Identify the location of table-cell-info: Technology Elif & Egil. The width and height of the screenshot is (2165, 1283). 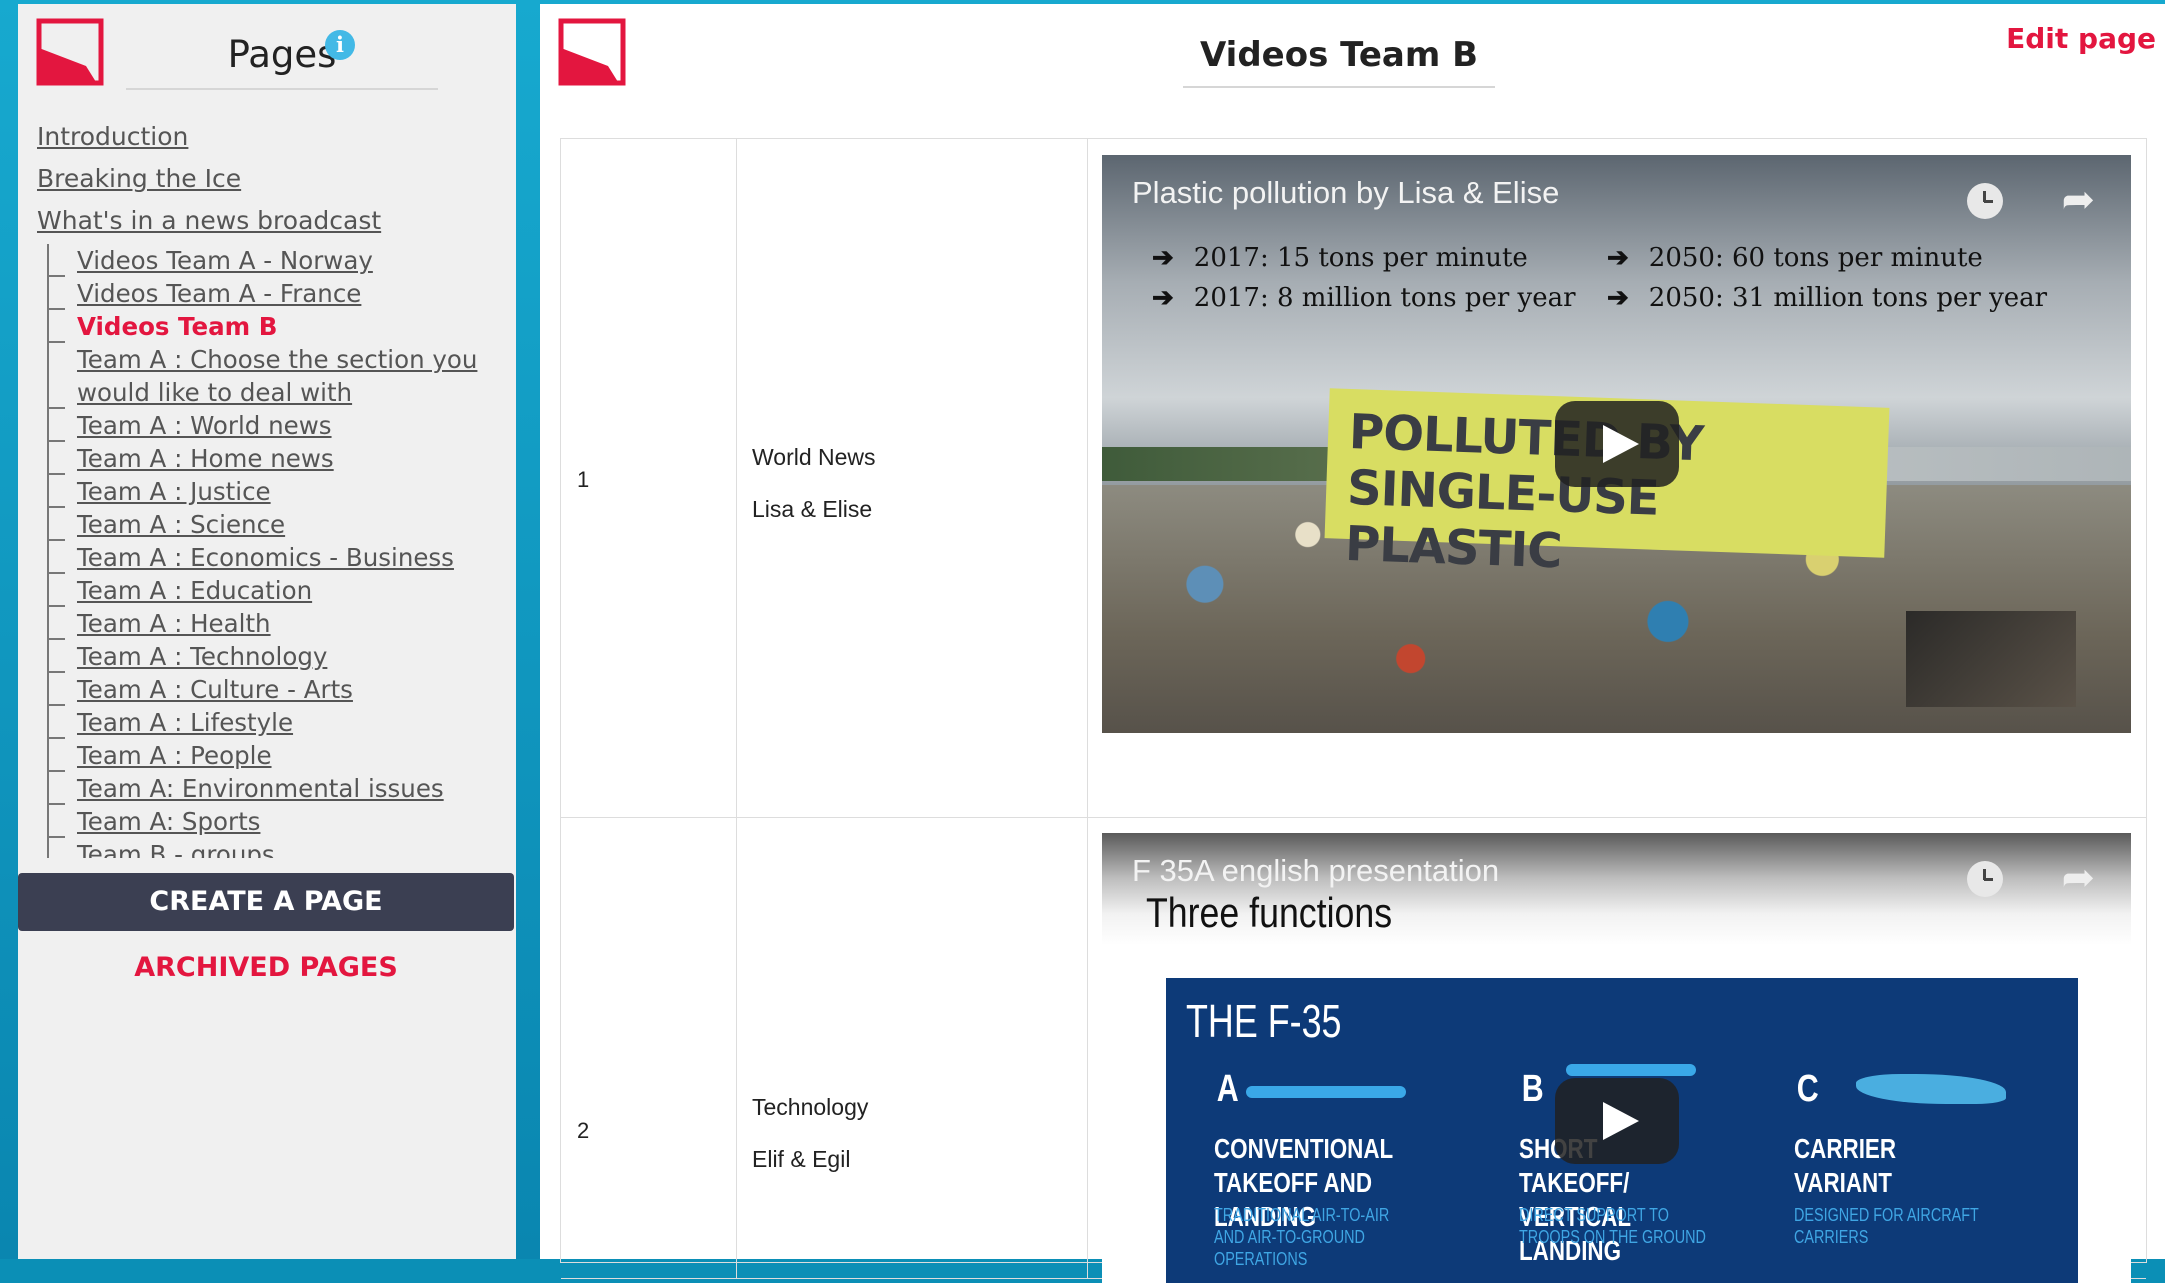
(913, 1048).